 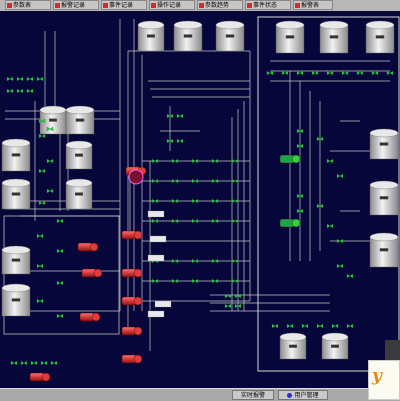 I want to click on toolbar-button-6: 事件状态, so click(x=268, y=5).